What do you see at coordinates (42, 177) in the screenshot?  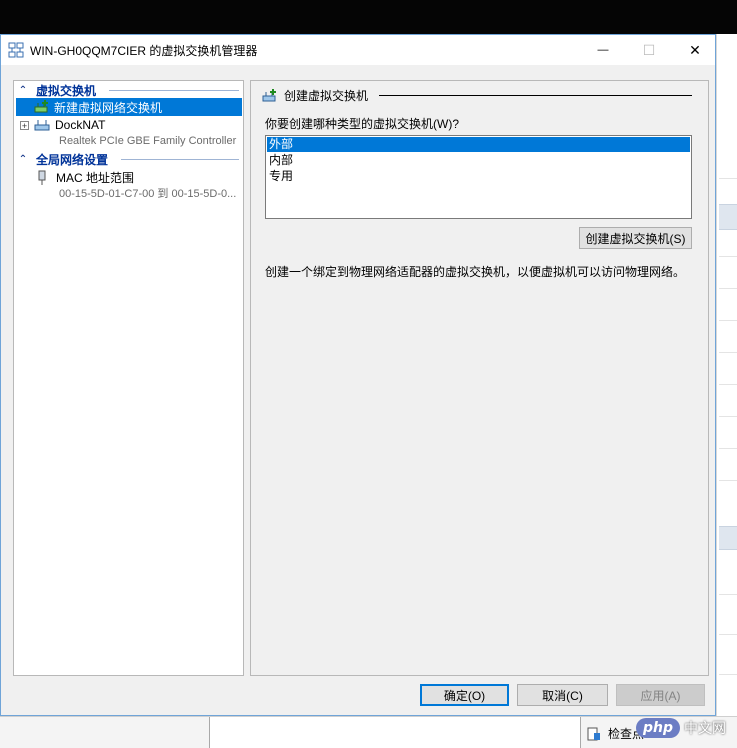 I see `network-plug-icon` at bounding box center [42, 177].